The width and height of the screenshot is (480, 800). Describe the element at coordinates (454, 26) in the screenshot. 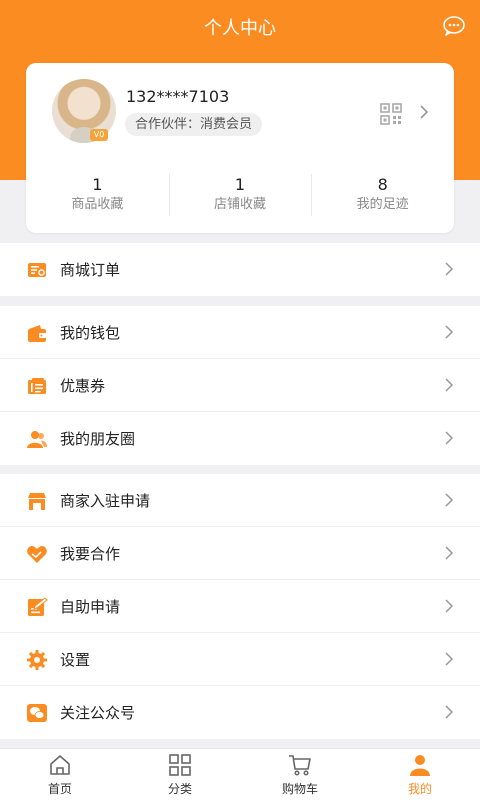

I see `chat-bubble-icon` at that location.